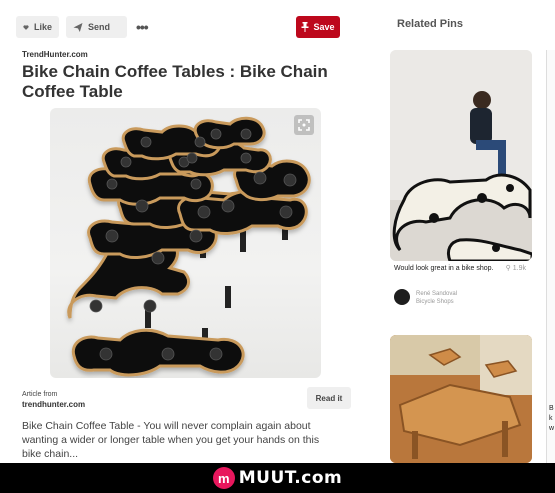 The width and height of the screenshot is (555, 493). Describe the element at coordinates (329, 398) in the screenshot. I see `read-it-button: Read it` at that location.